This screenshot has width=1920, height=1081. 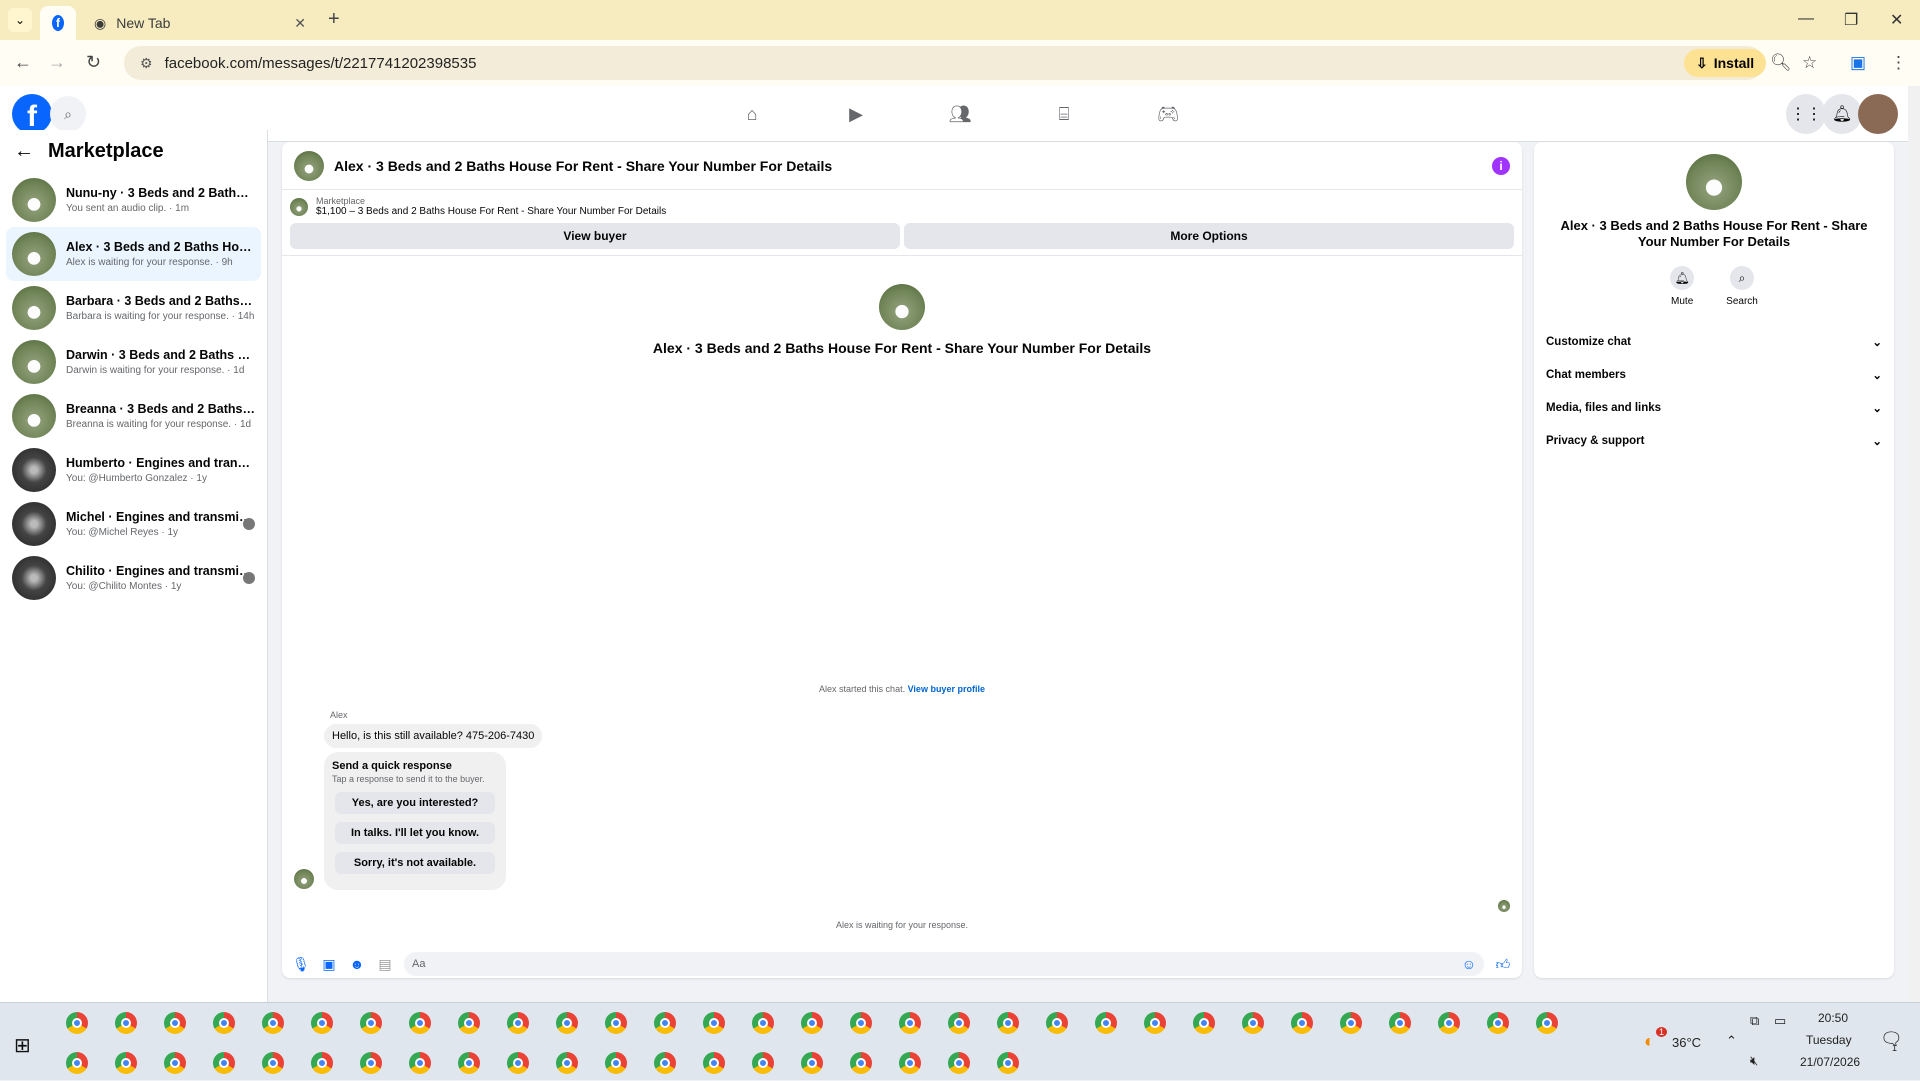 What do you see at coordinates (1806, 19) in the screenshot?
I see `minimize-icon: —` at bounding box center [1806, 19].